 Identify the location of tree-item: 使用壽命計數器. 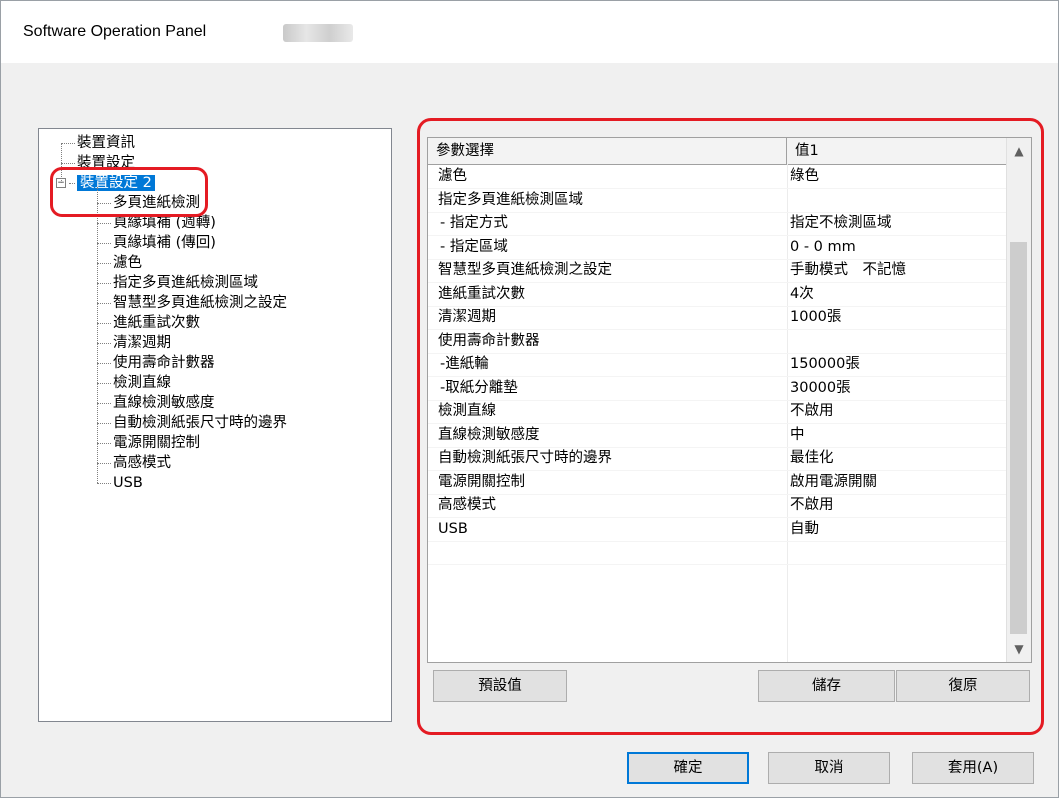
(164, 363).